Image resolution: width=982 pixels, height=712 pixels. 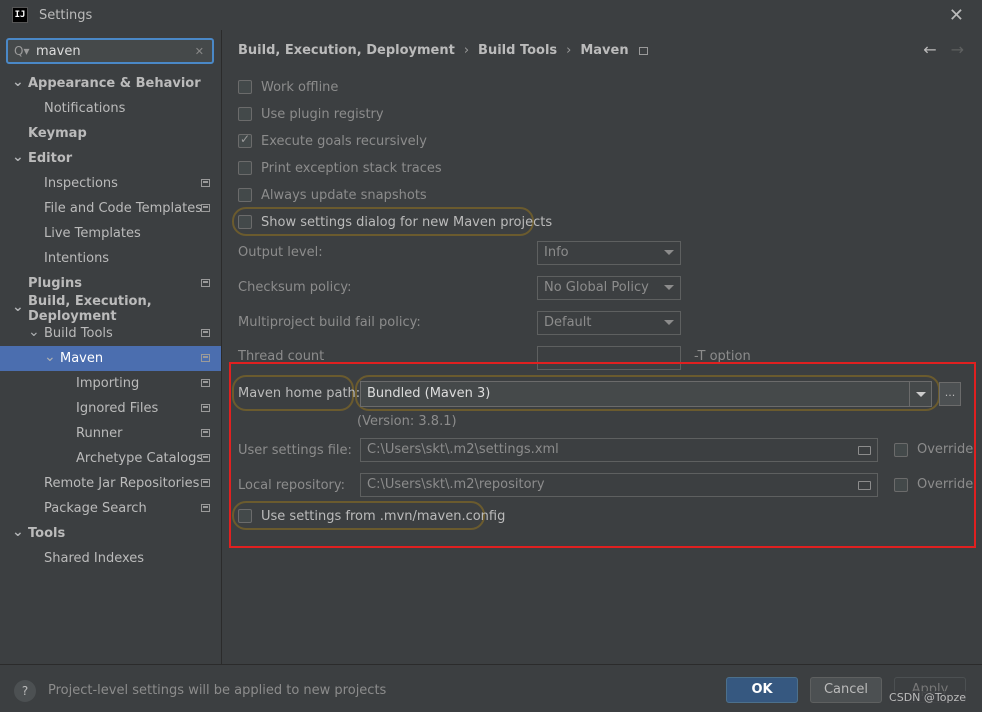 I want to click on search-input-value: maven, so click(x=115, y=51).